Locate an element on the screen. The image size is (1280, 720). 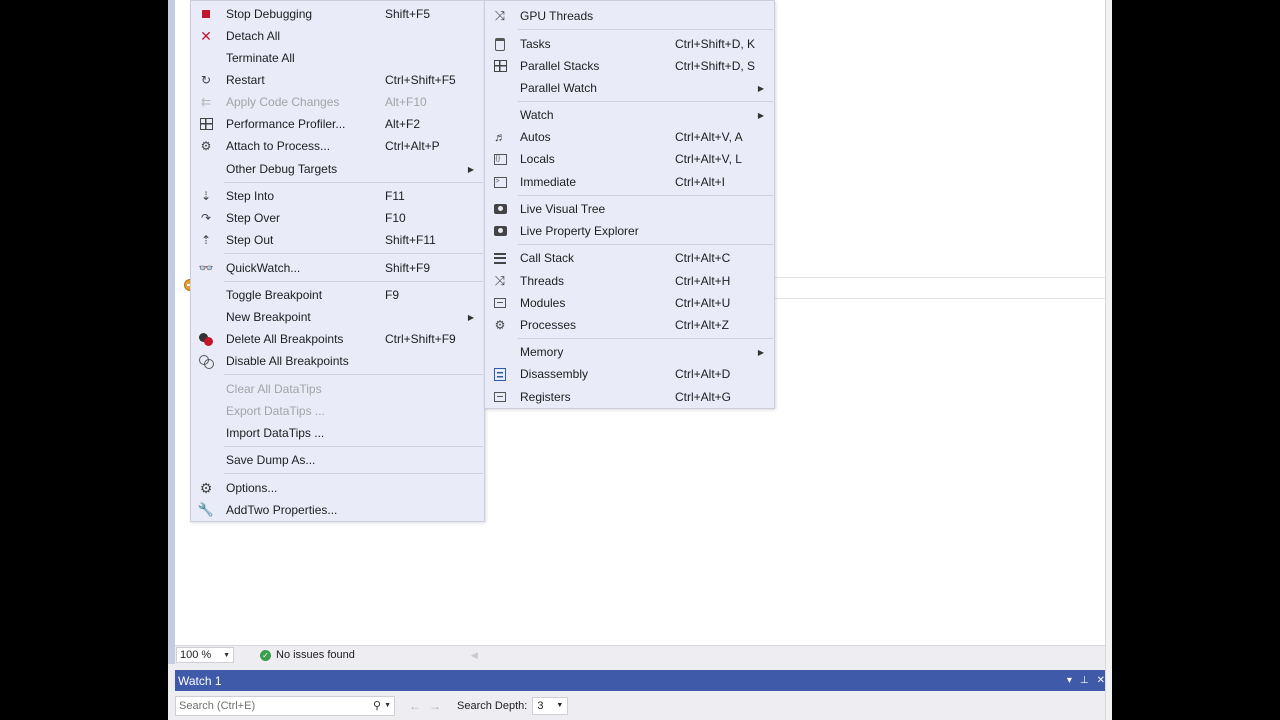
menu-item-label: Call Stack is located at coordinates (547, 258).